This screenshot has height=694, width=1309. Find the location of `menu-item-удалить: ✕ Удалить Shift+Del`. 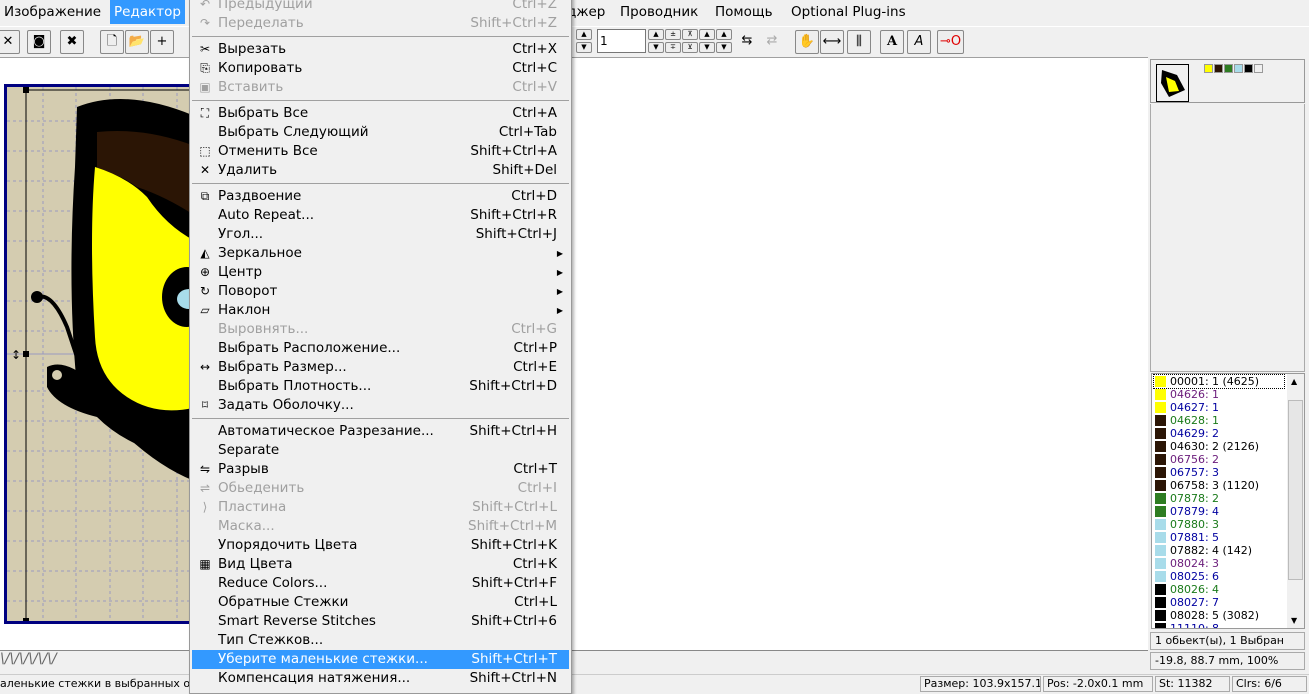

menu-item-удалить: ✕ Удалить Shift+Del is located at coordinates (380, 170).